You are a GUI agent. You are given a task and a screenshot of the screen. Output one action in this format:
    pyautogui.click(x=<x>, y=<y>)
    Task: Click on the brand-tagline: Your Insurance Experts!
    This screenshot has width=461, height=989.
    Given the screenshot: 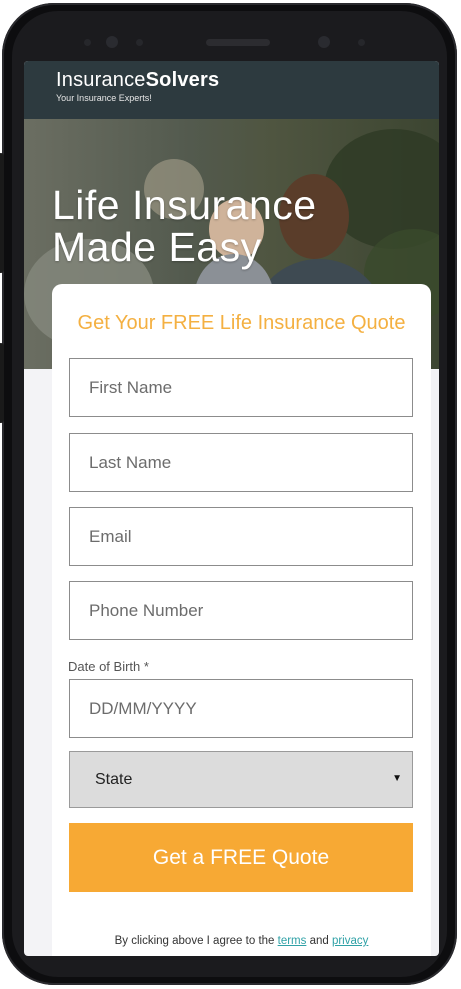 What is the action you would take?
    pyautogui.click(x=104, y=98)
    